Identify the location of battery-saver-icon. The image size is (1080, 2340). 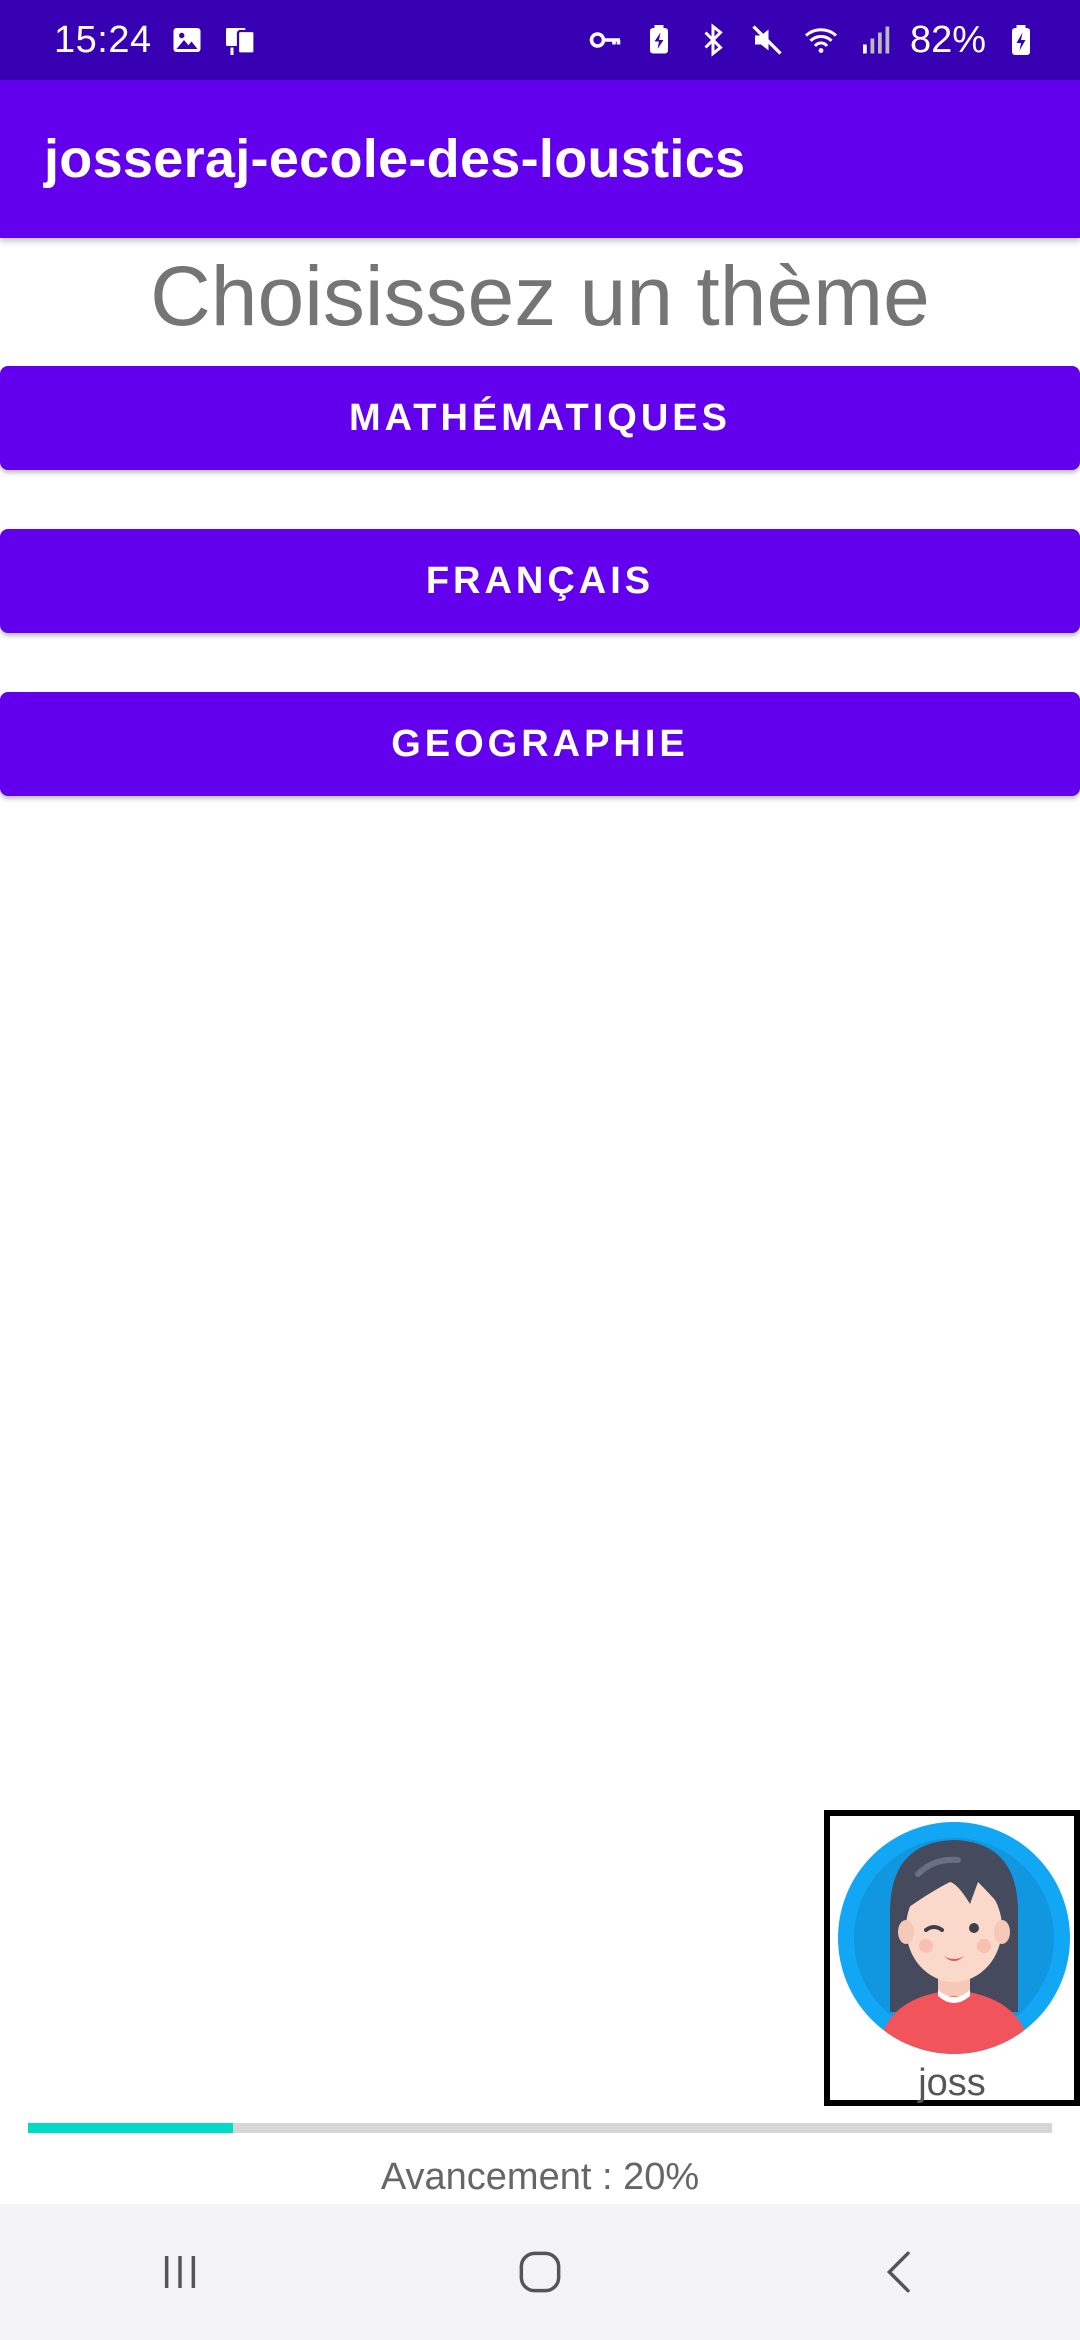
(659, 40).